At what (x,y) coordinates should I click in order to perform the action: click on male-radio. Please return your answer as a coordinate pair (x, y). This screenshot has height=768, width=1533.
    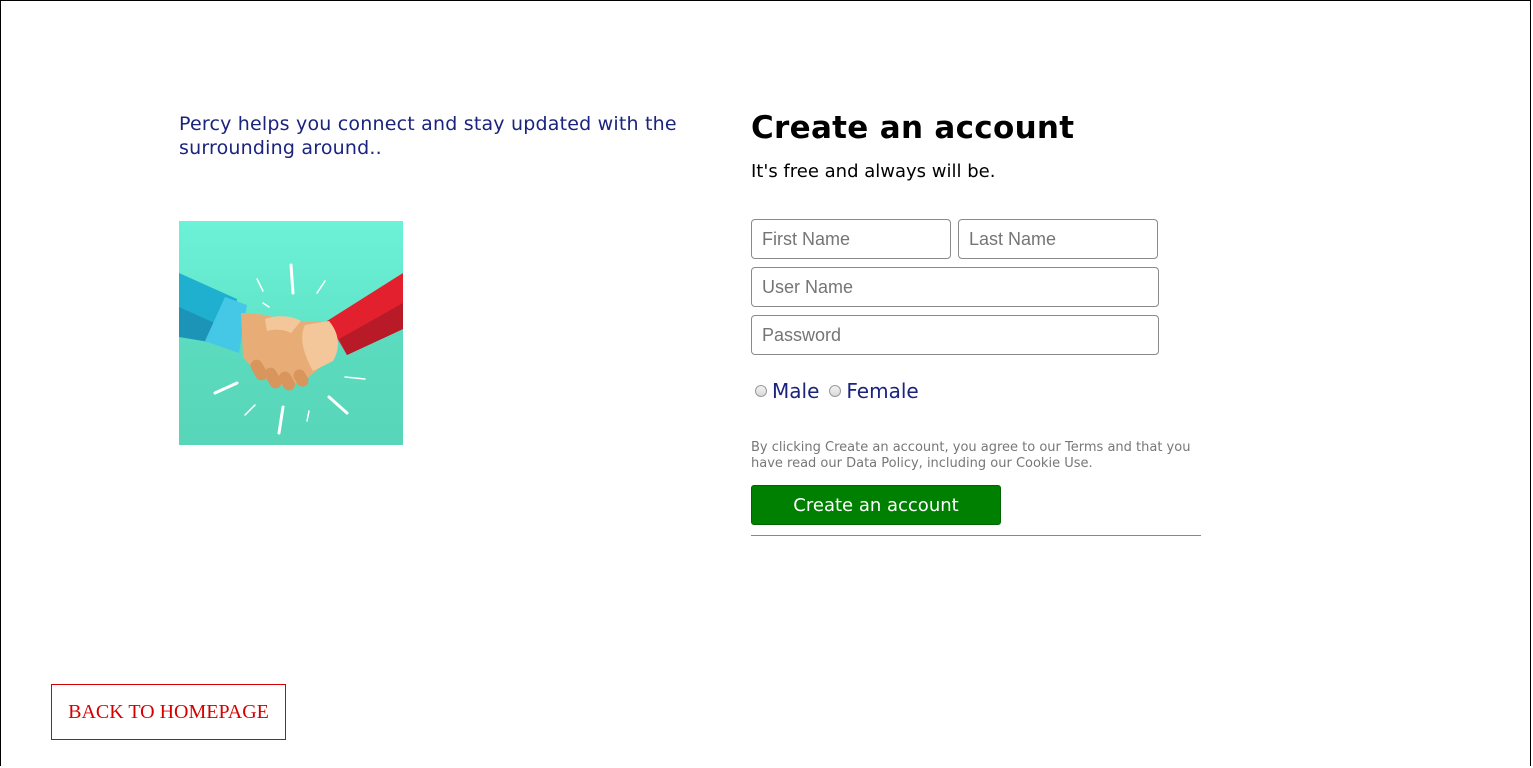
    Looking at the image, I should click on (761, 391).